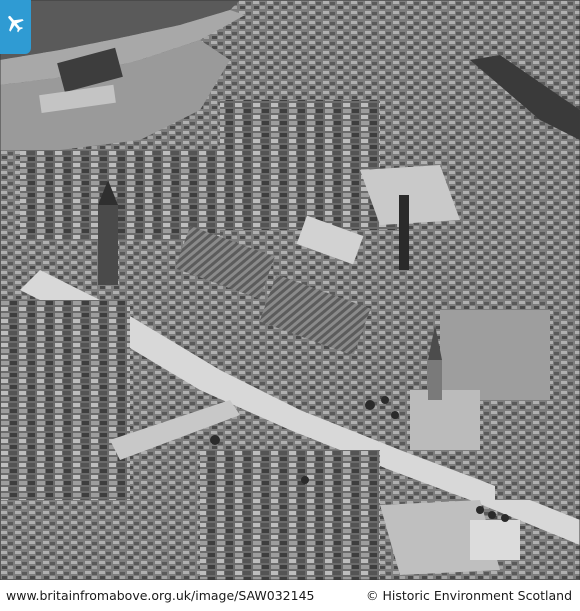  I want to click on church, so click(445, 420).